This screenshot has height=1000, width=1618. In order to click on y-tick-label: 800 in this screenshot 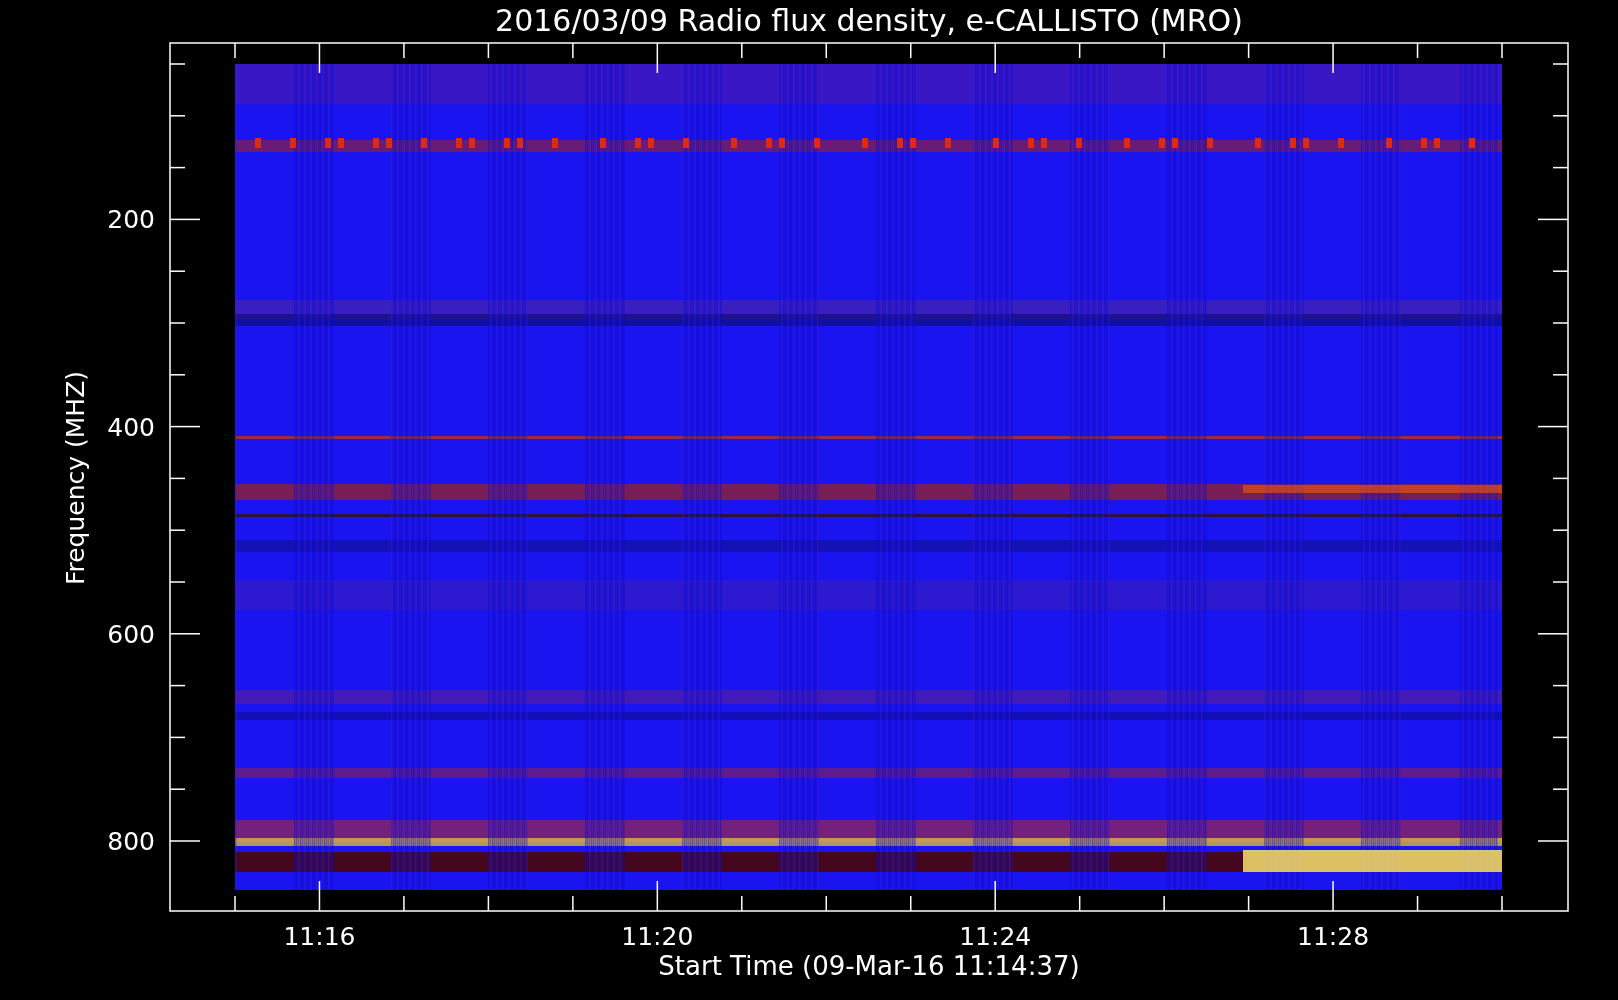, I will do `click(131, 841)`.